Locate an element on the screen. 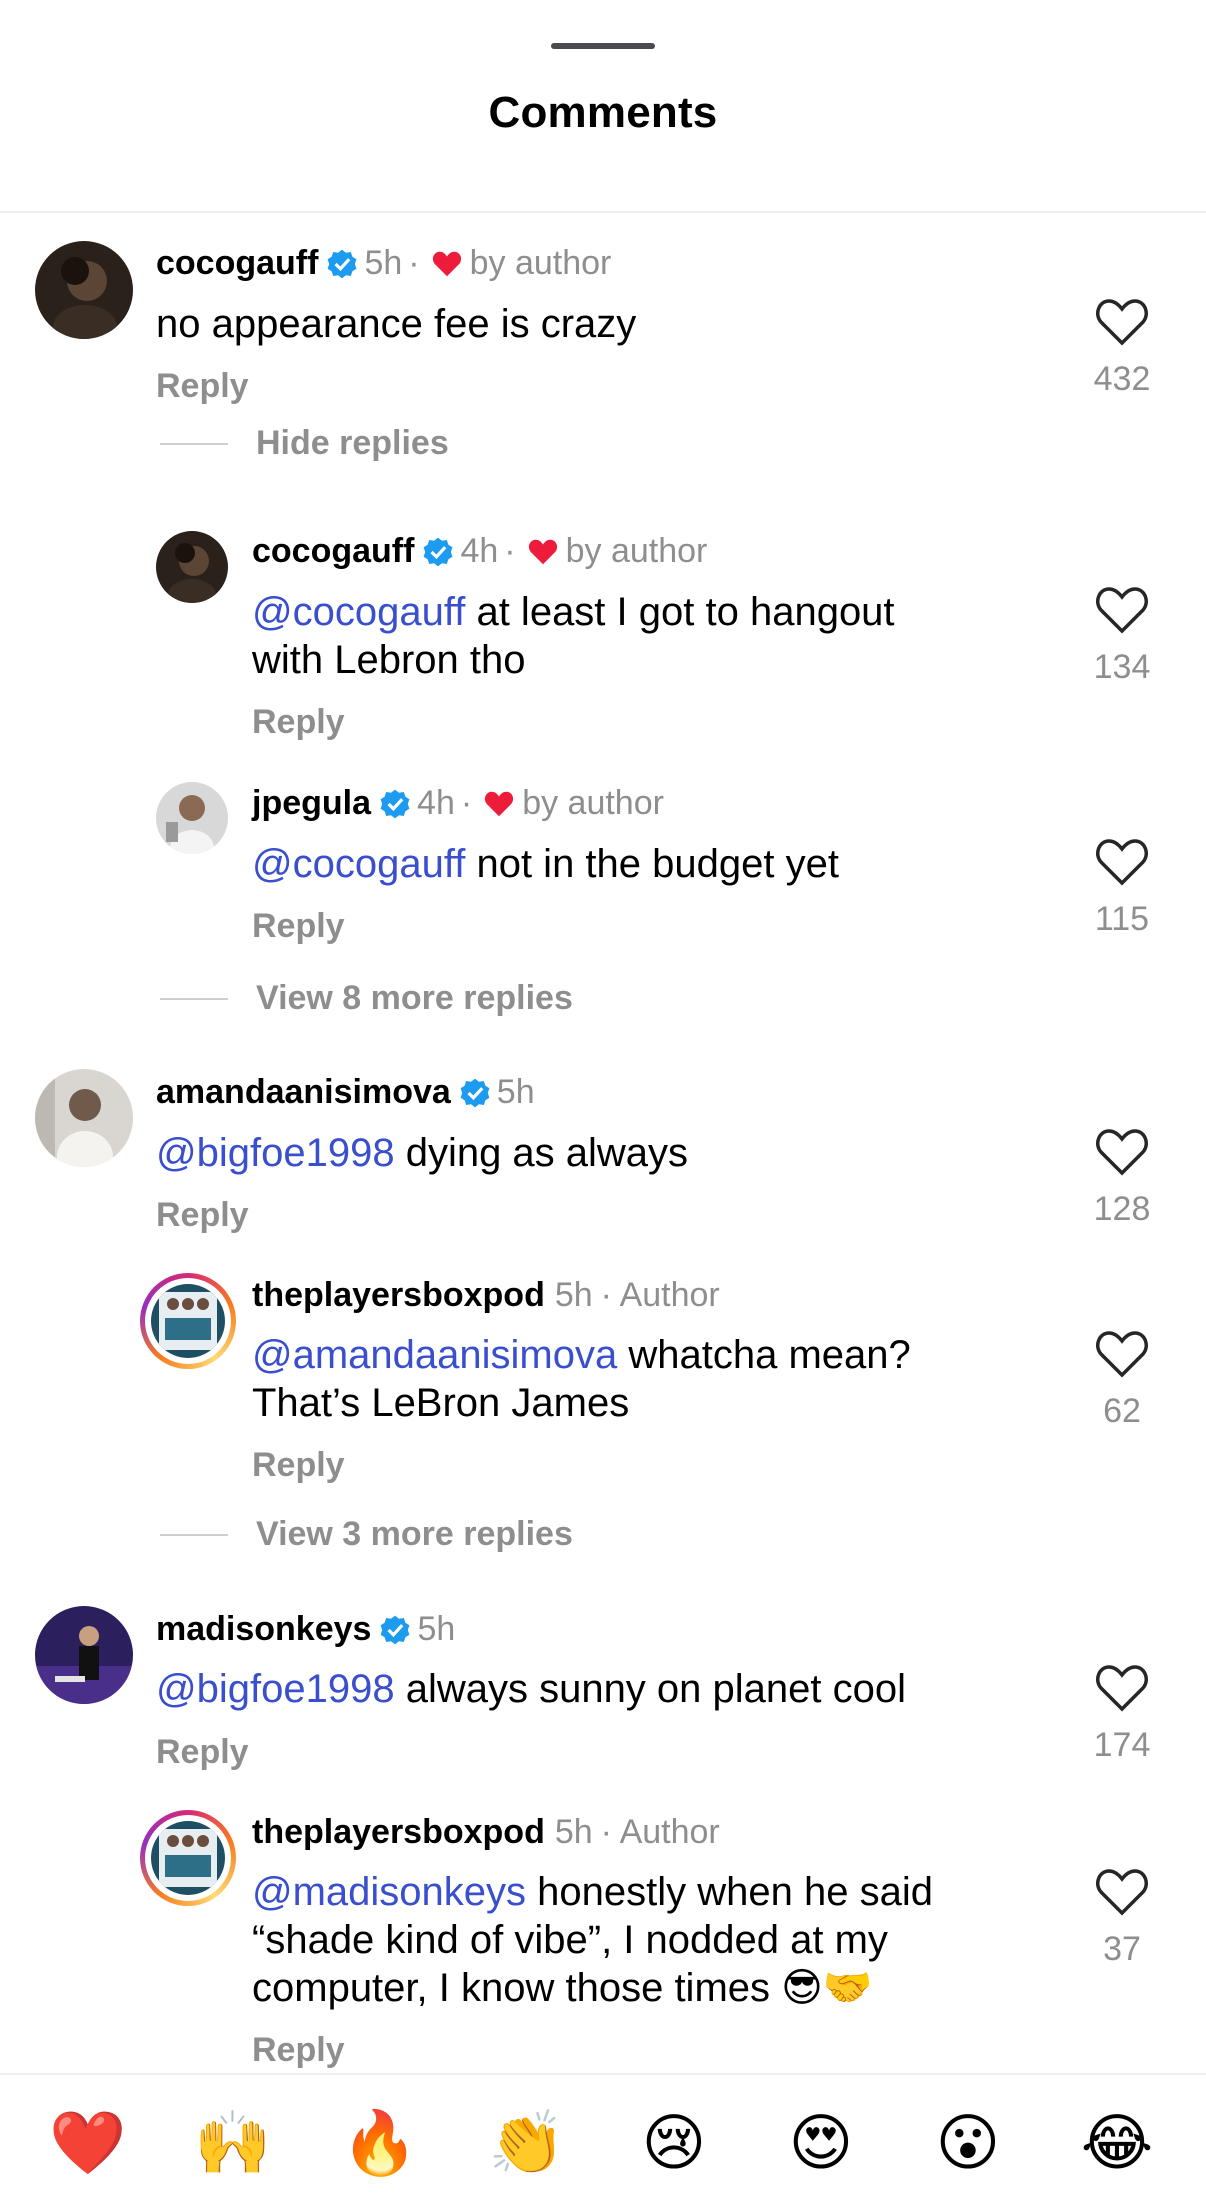 The image size is (1206, 2198). like-count: 62 is located at coordinates (1122, 1411).